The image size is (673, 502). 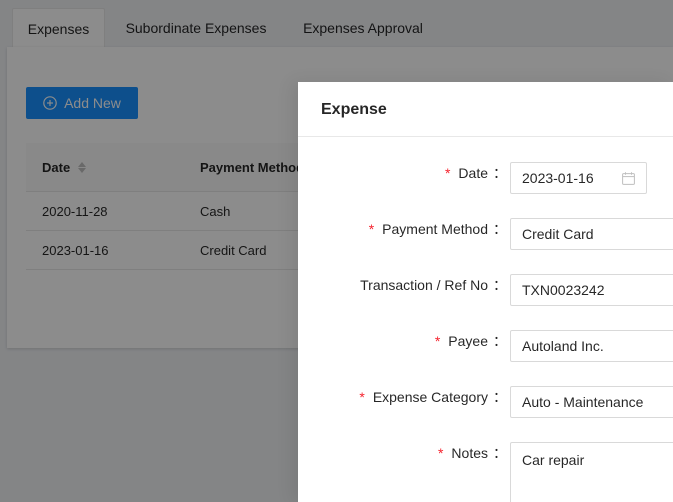 I want to click on payee-input: Autoland Inc., so click(x=591, y=346).